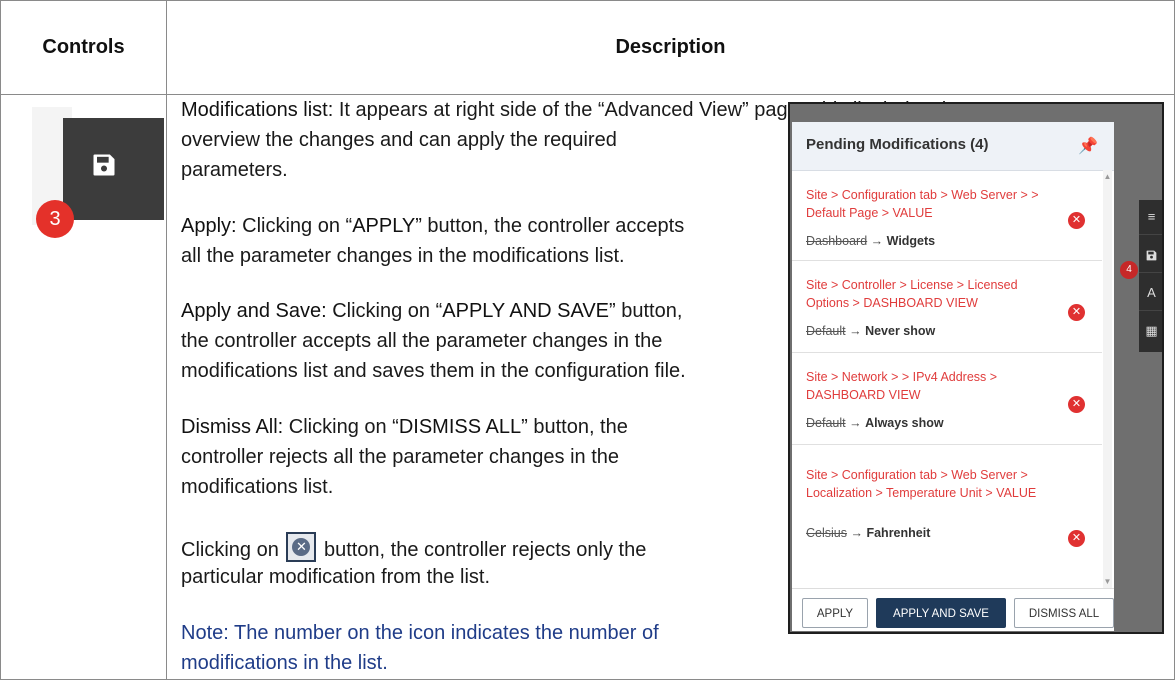 This screenshot has height=680, width=1176. I want to click on modifications-title: Modifications list, so click(254, 110).